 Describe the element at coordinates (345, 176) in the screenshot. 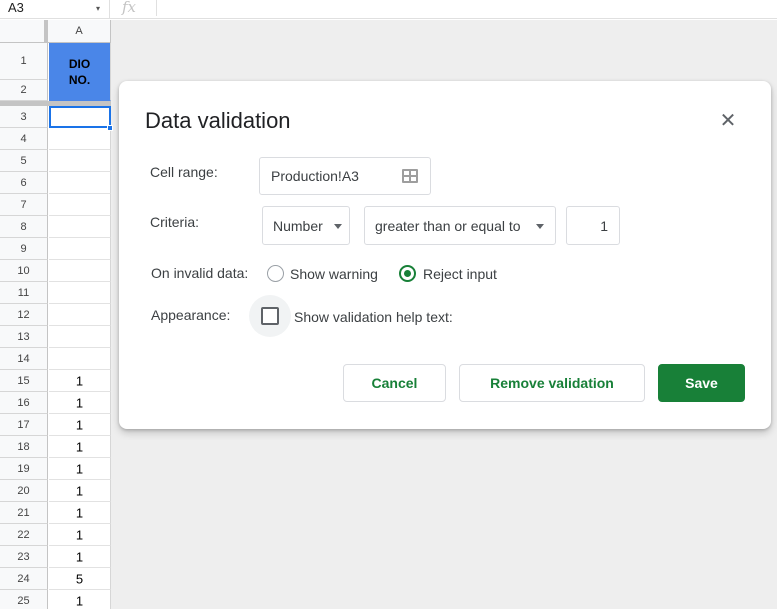

I see `cell-range-input: Production!A3` at that location.